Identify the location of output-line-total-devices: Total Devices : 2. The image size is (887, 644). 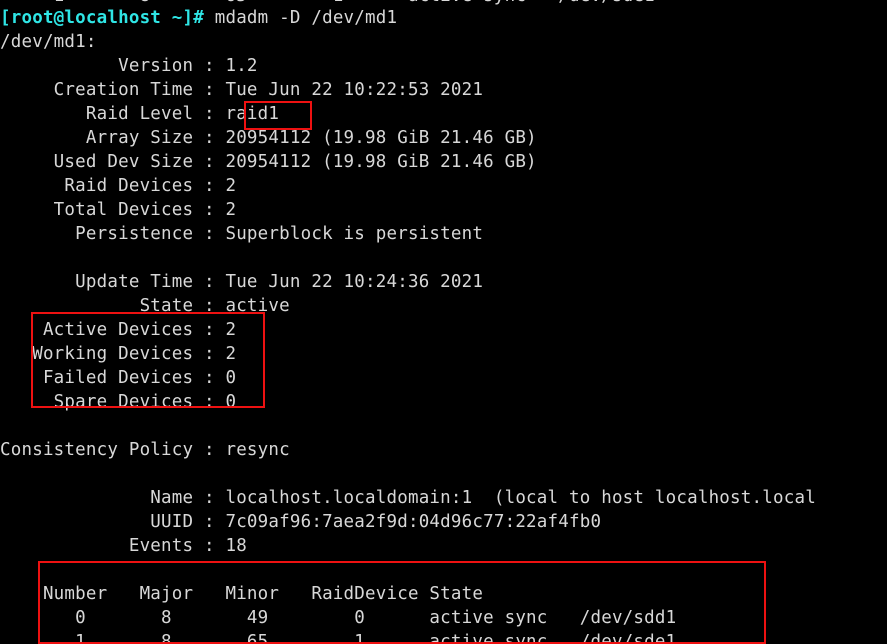
(118, 210).